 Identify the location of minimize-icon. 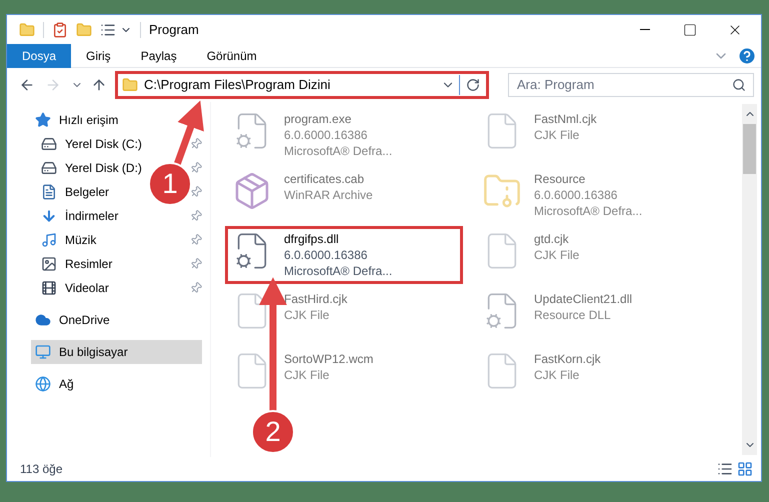
(645, 29).